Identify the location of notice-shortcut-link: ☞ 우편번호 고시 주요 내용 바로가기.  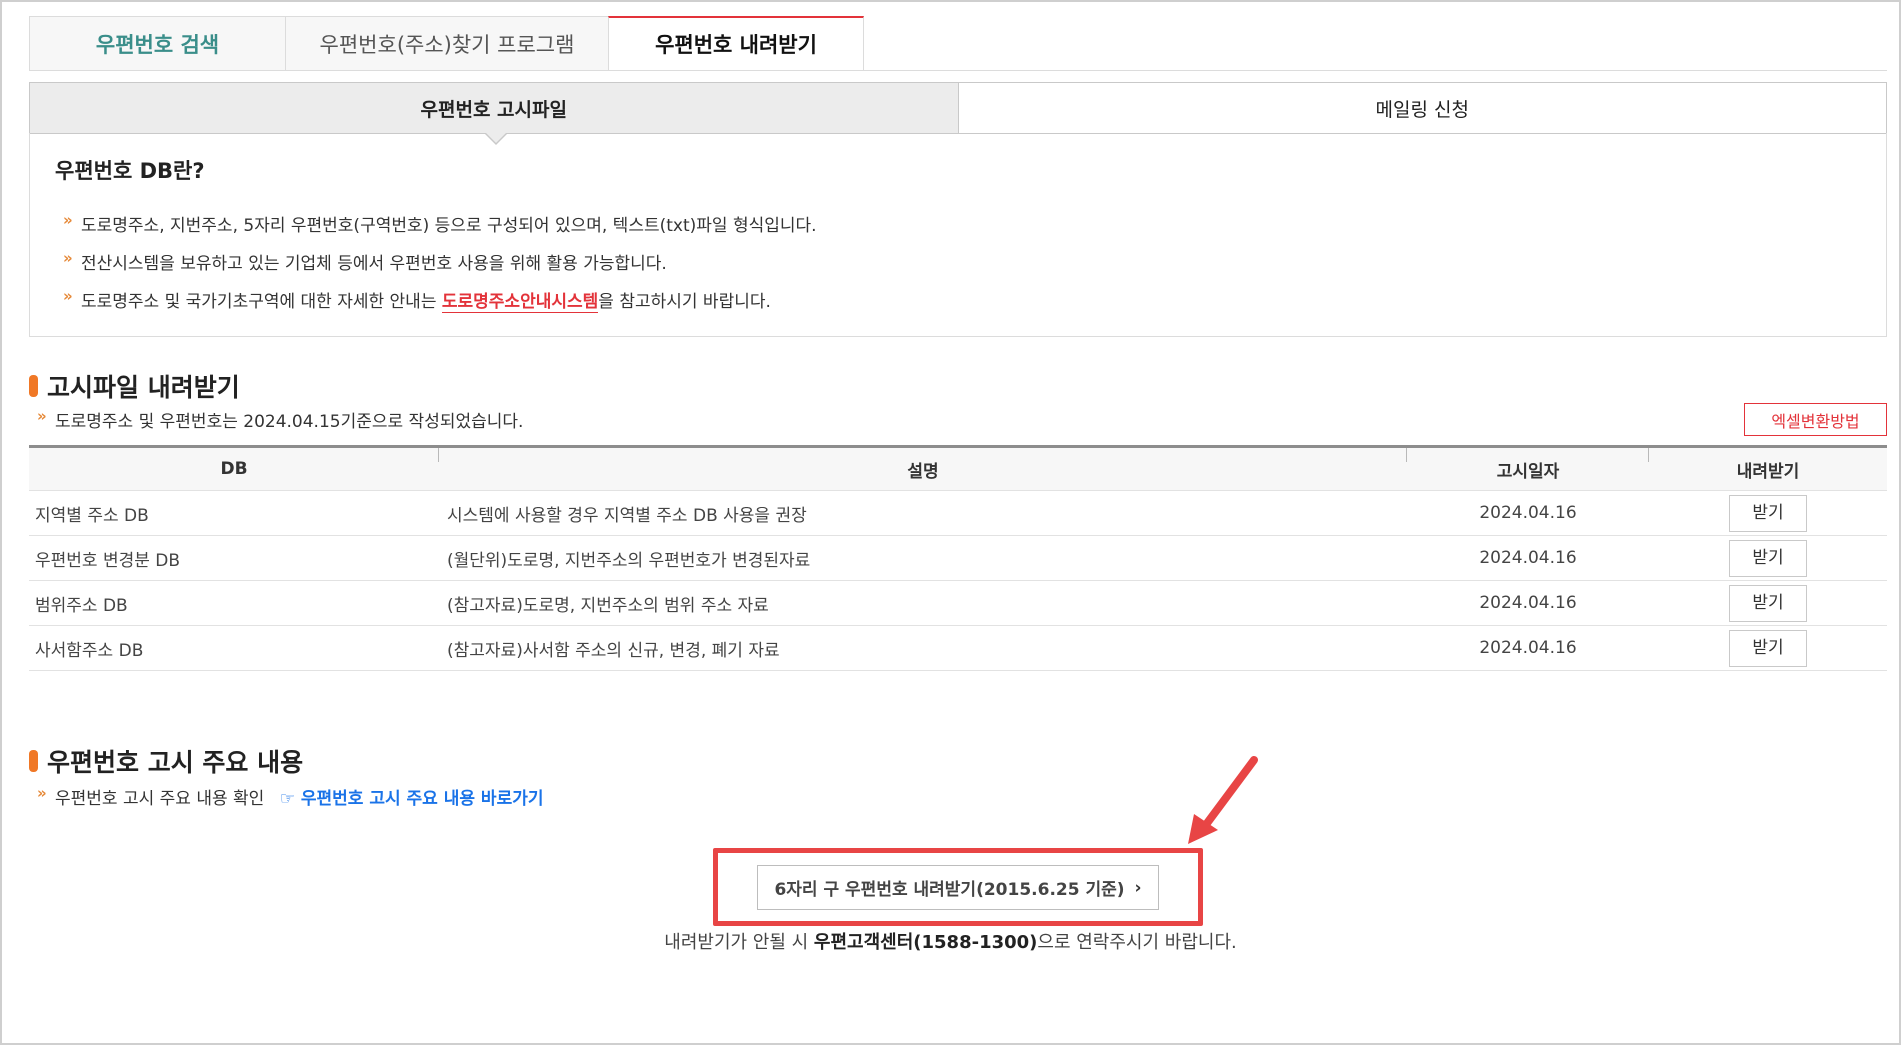
(412, 799).